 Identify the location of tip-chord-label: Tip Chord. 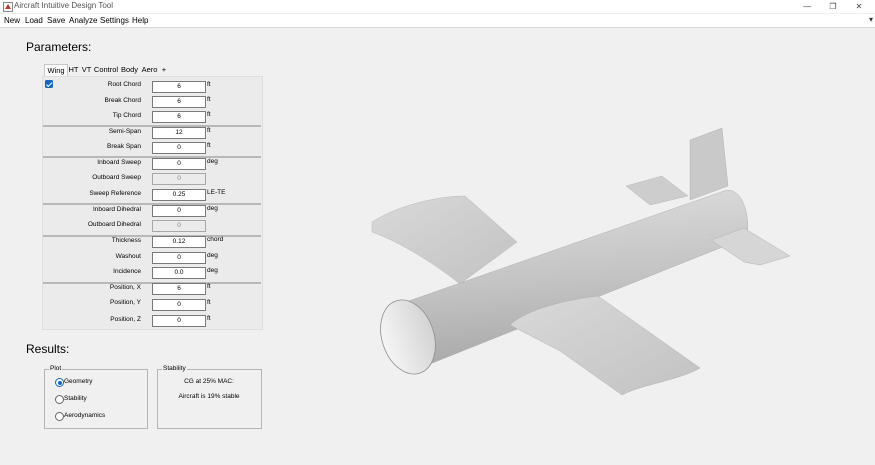
(126, 115).